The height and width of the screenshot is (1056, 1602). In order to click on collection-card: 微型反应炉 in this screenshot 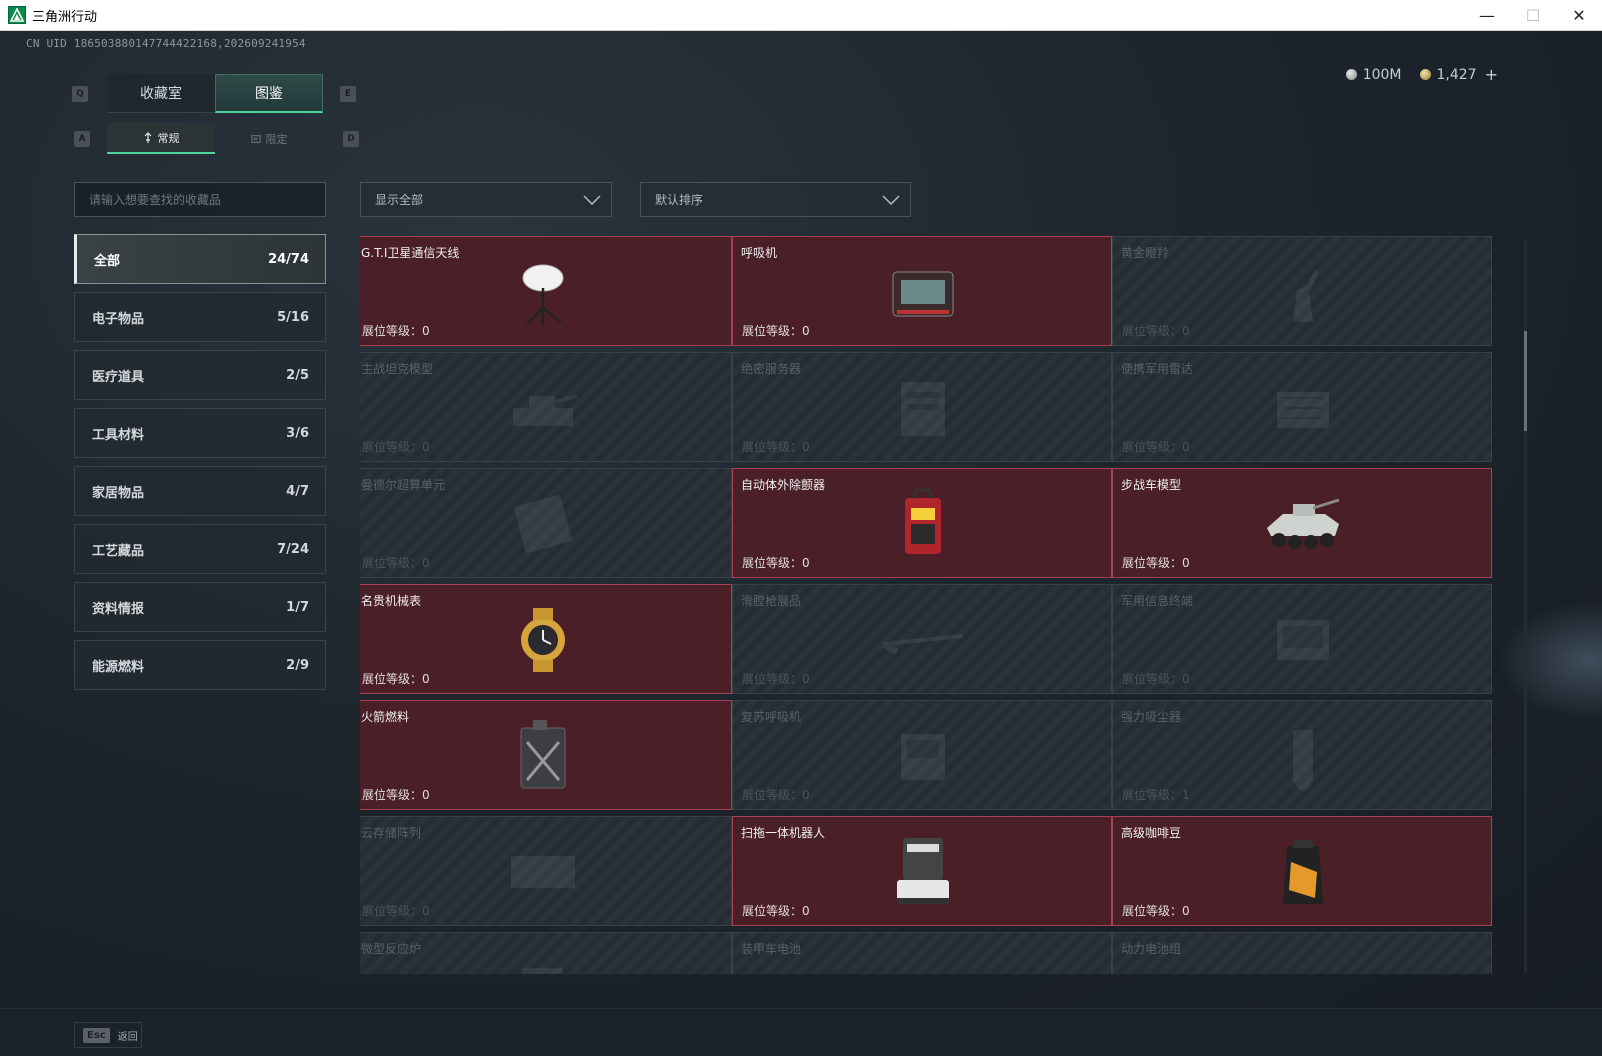, I will do `click(546, 953)`.